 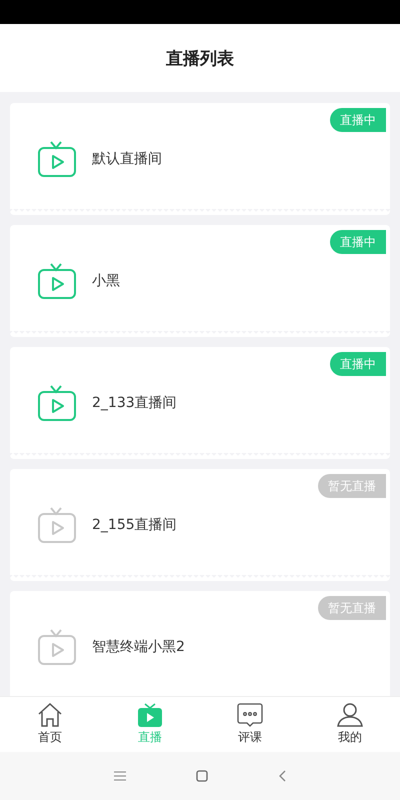 I want to click on room-card: 默认直播间 直播中, so click(x=200, y=159).